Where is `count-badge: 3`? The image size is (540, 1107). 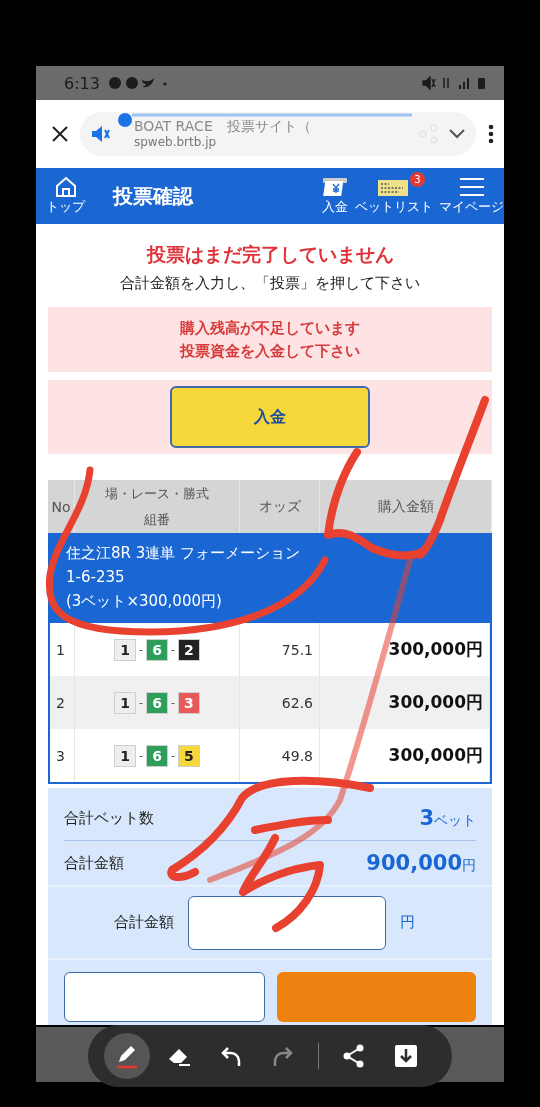
count-badge: 3 is located at coordinates (417, 179).